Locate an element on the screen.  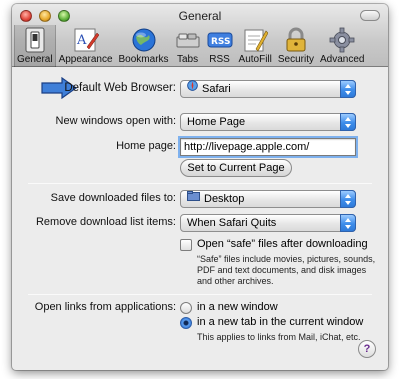
safari-compass-icon is located at coordinates (192, 88).